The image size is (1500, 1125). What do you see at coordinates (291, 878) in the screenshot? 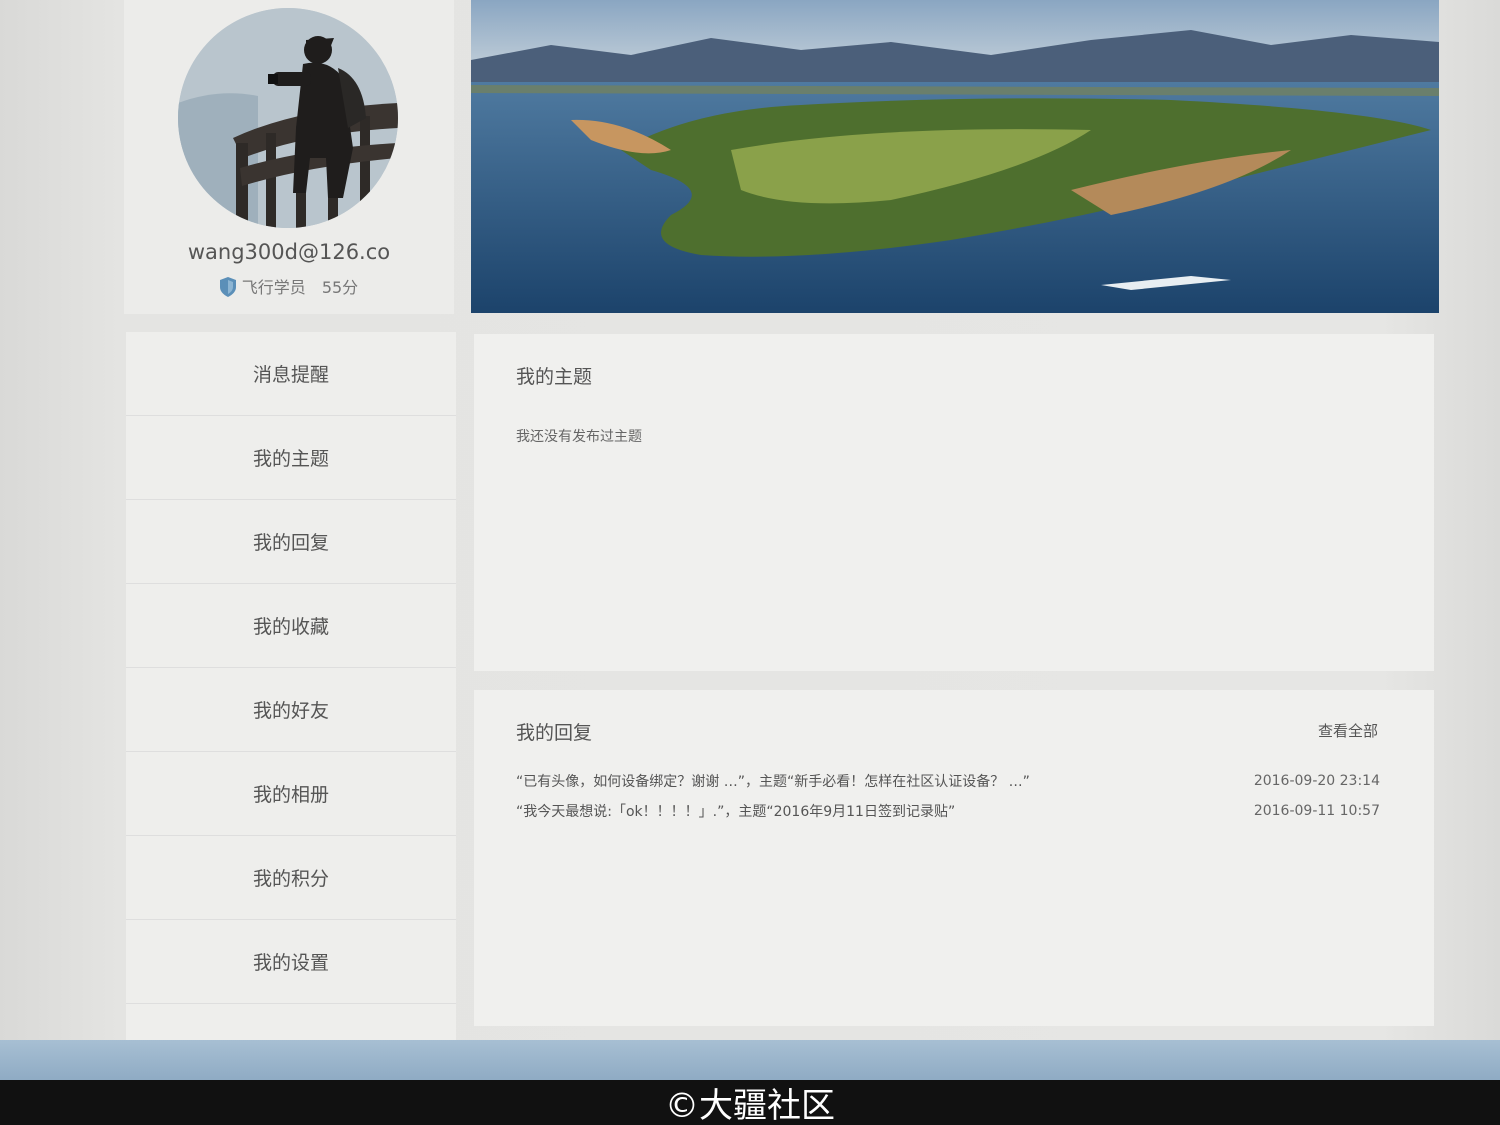
I see `menu-item-my-points: 我的积分` at bounding box center [291, 878].